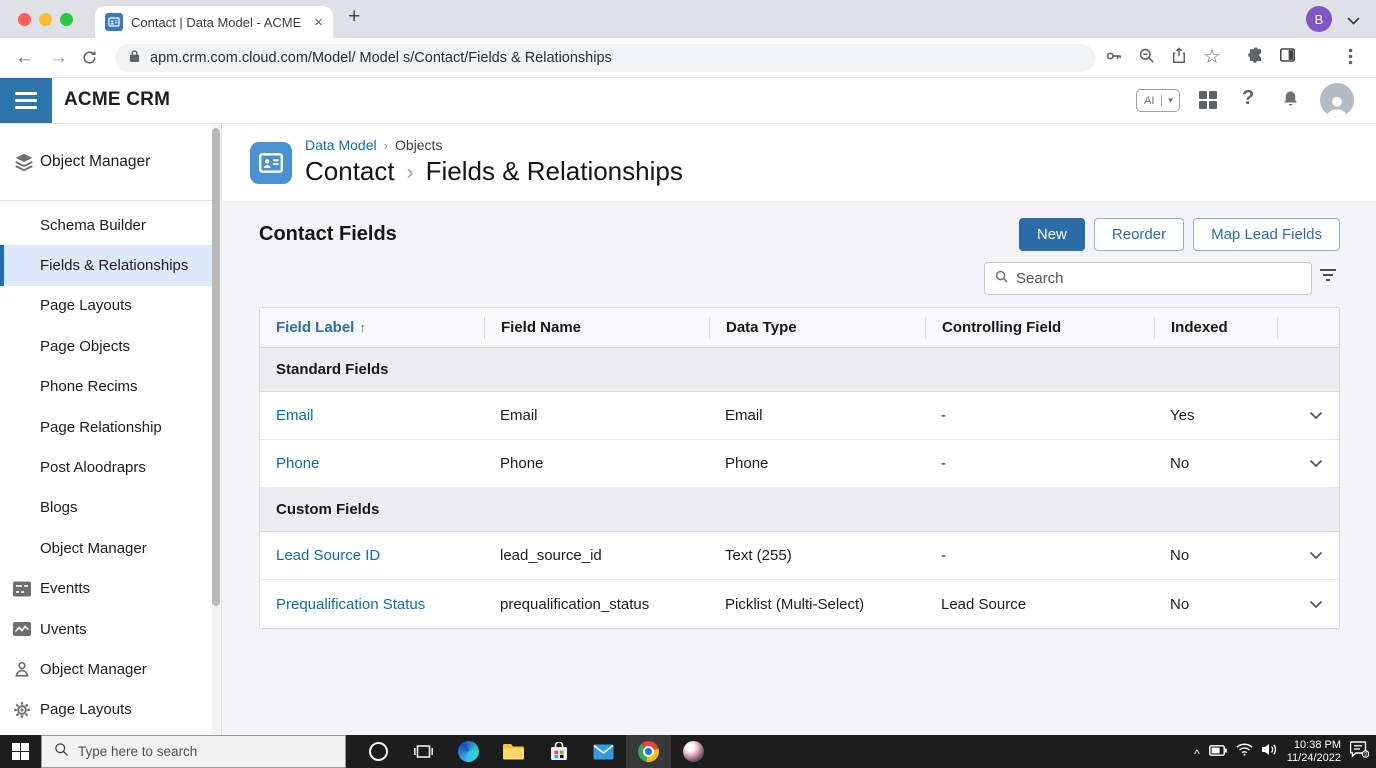 The height and width of the screenshot is (768, 1376). What do you see at coordinates (1290, 101) in the screenshot?
I see `notifications-bell-icon` at bounding box center [1290, 101].